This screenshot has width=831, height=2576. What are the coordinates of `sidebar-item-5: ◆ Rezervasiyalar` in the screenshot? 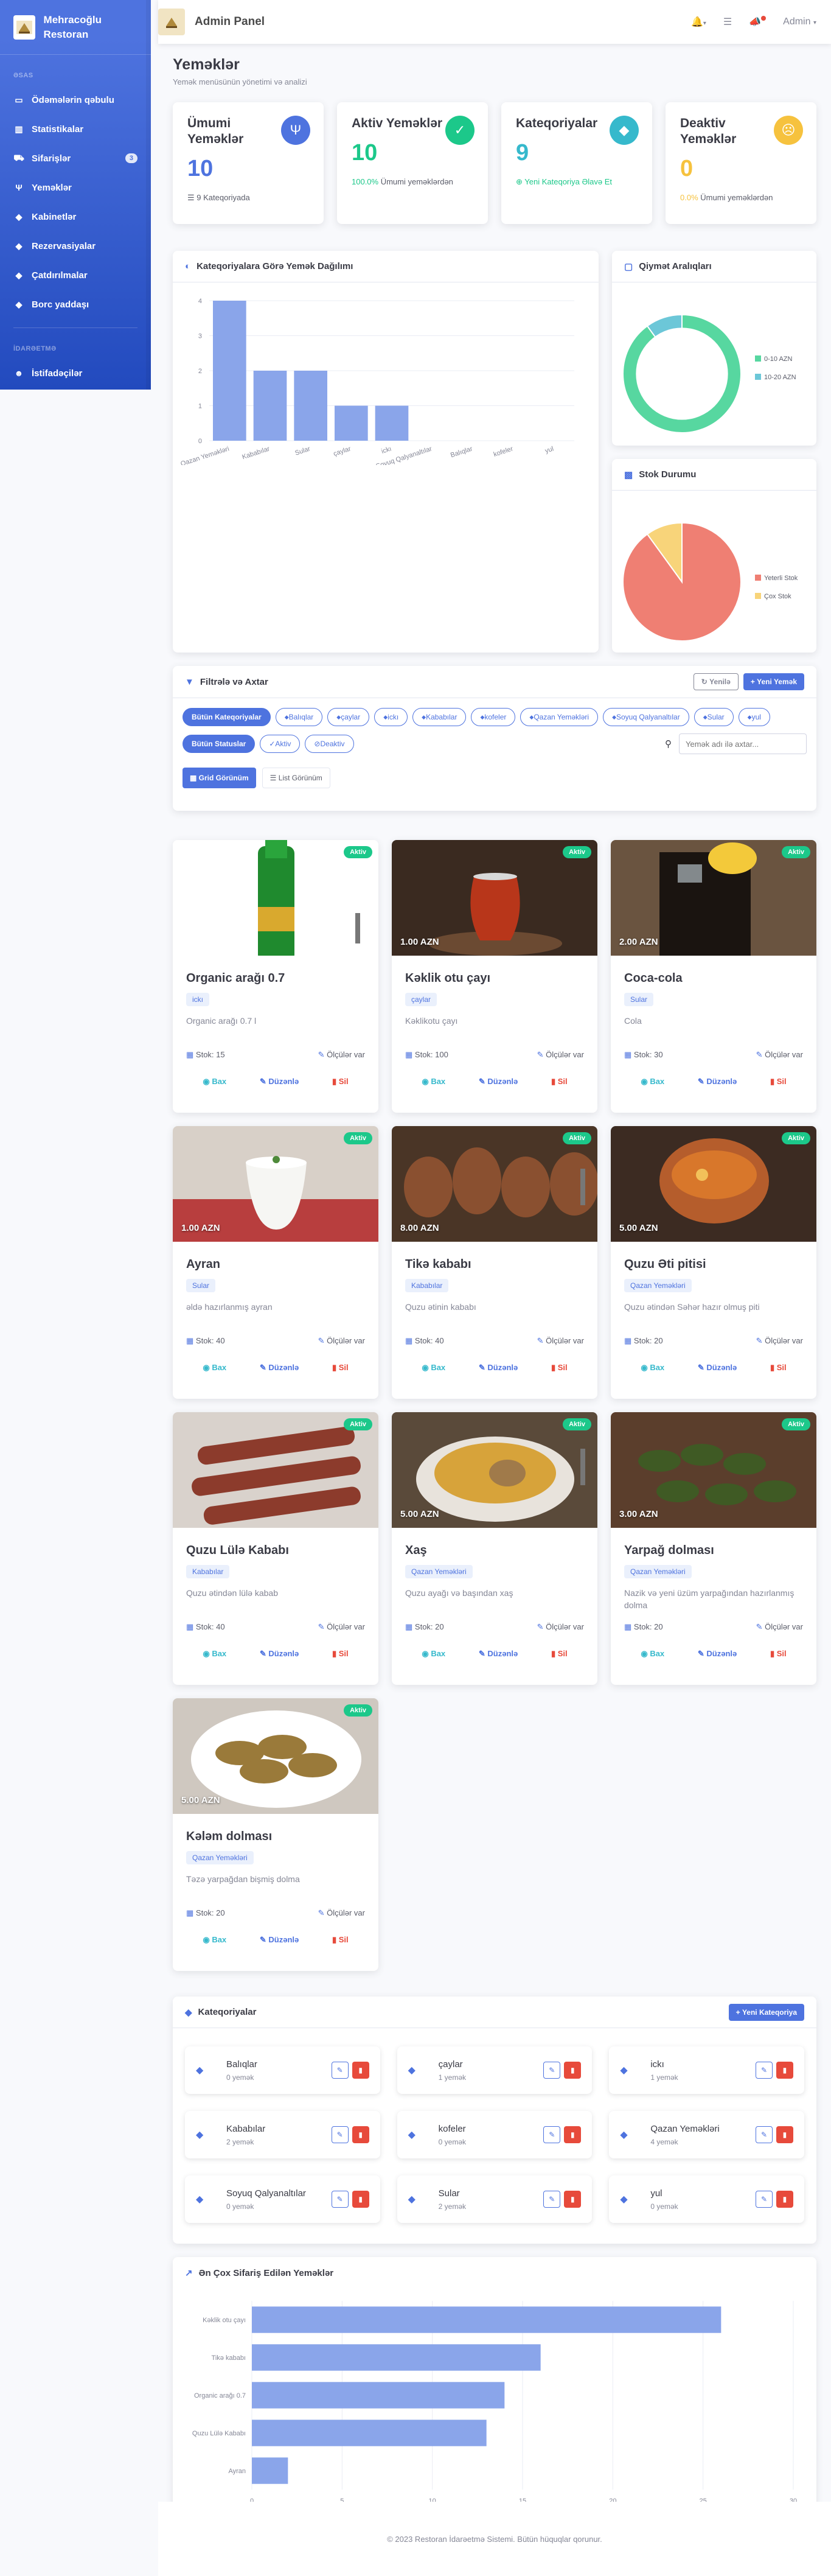 It's located at (75, 246).